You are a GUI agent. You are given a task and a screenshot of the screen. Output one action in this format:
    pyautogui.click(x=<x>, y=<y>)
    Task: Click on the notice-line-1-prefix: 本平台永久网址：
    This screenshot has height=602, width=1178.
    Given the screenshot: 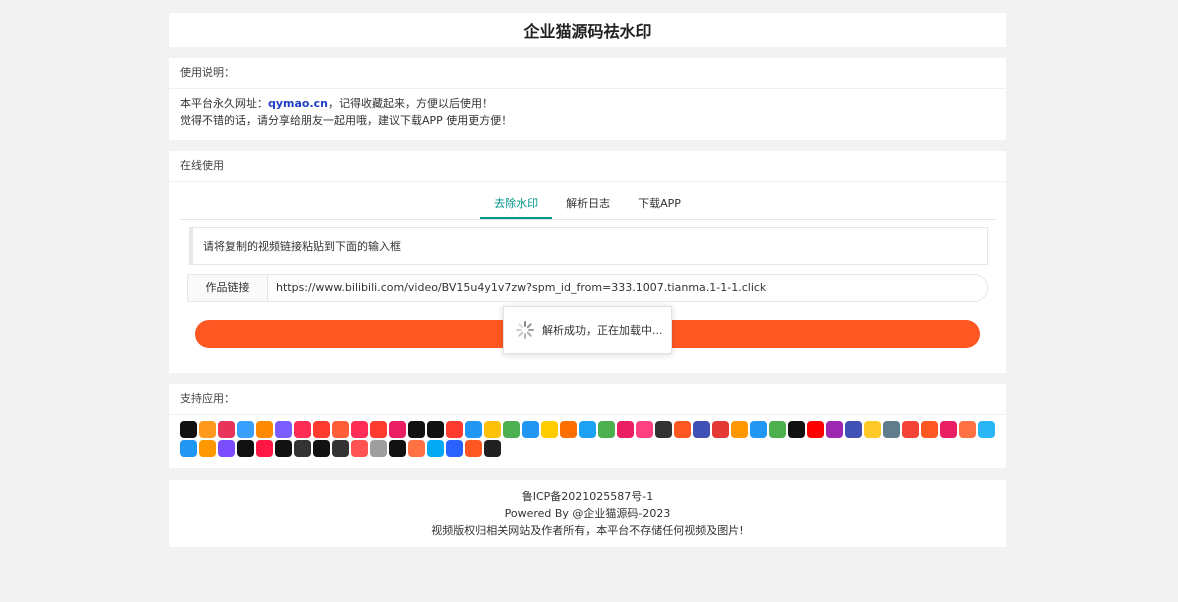 What is the action you would take?
    pyautogui.click(x=224, y=103)
    